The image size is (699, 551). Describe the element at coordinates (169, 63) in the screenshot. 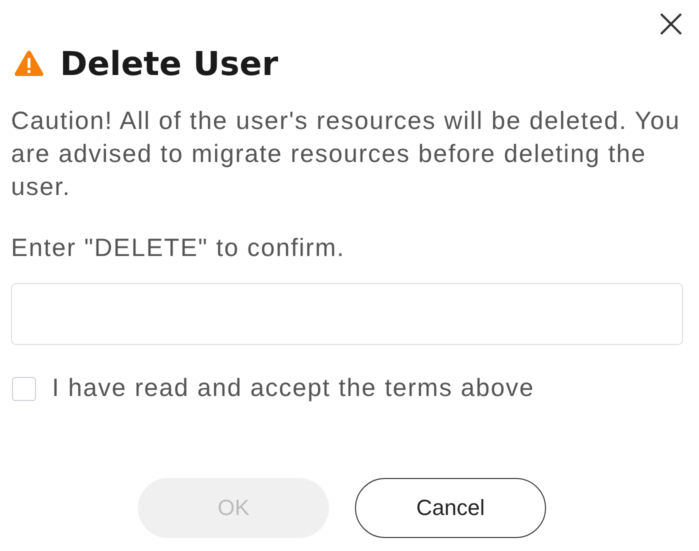

I see `dialog-title: Delete User` at that location.